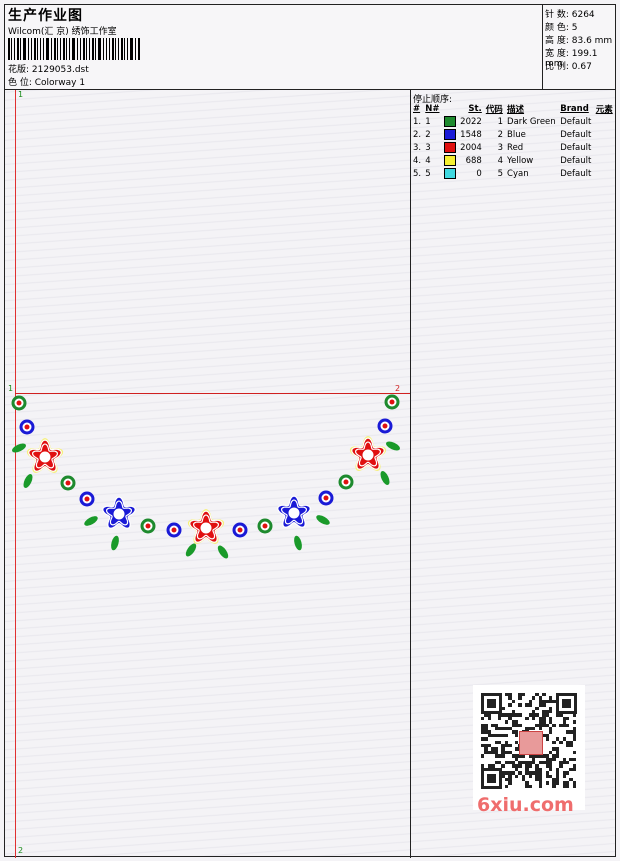 The height and width of the screenshot is (861, 620). Describe the element at coordinates (450, 108) in the screenshot. I see `col-swatch` at that location.